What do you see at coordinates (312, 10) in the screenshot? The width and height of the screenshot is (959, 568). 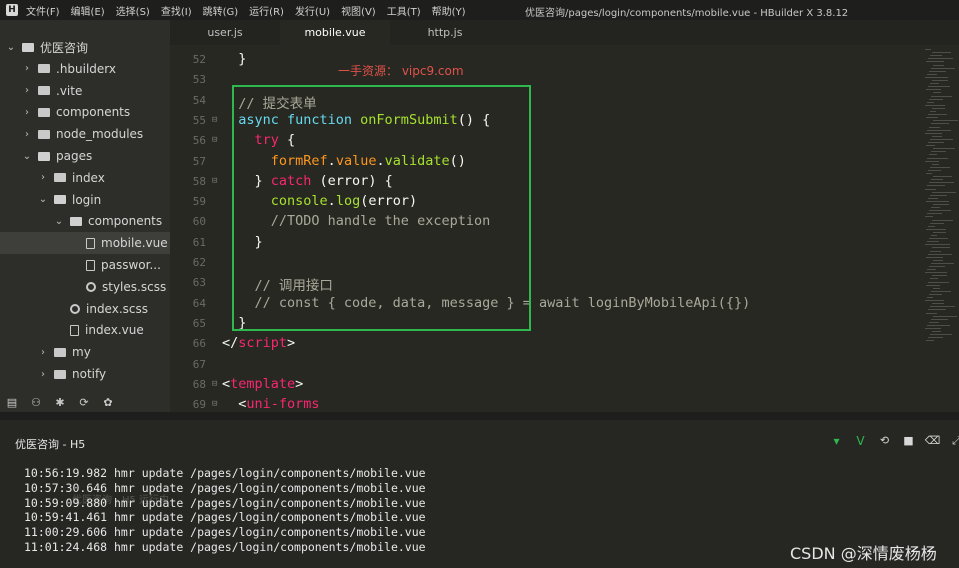 I see `menu-item: 发行(U)` at bounding box center [312, 10].